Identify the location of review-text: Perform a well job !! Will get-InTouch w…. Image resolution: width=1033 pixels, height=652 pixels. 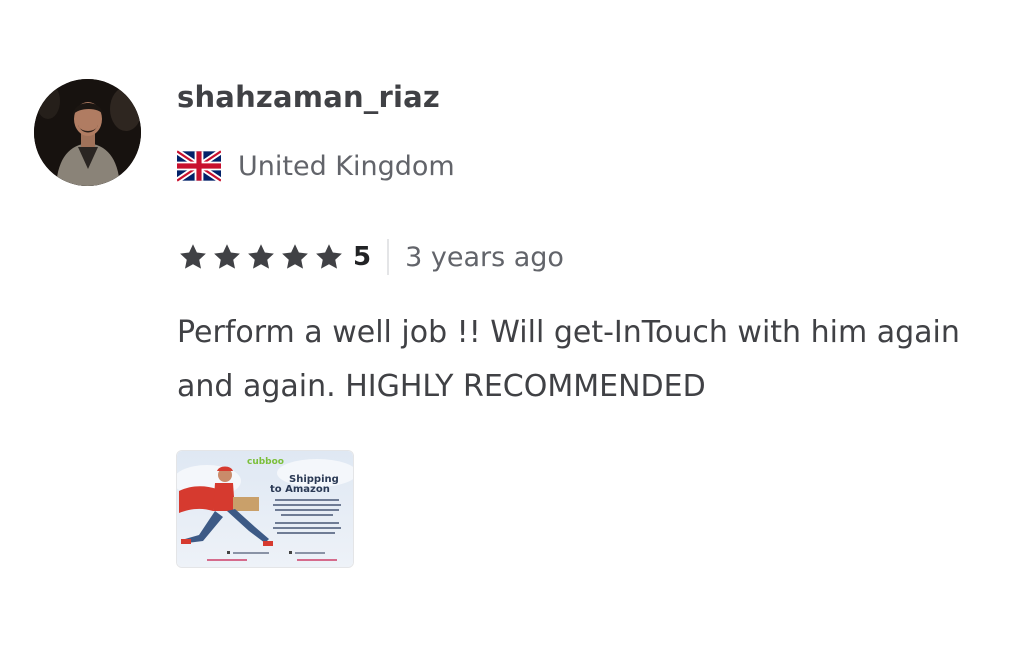
(568, 359).